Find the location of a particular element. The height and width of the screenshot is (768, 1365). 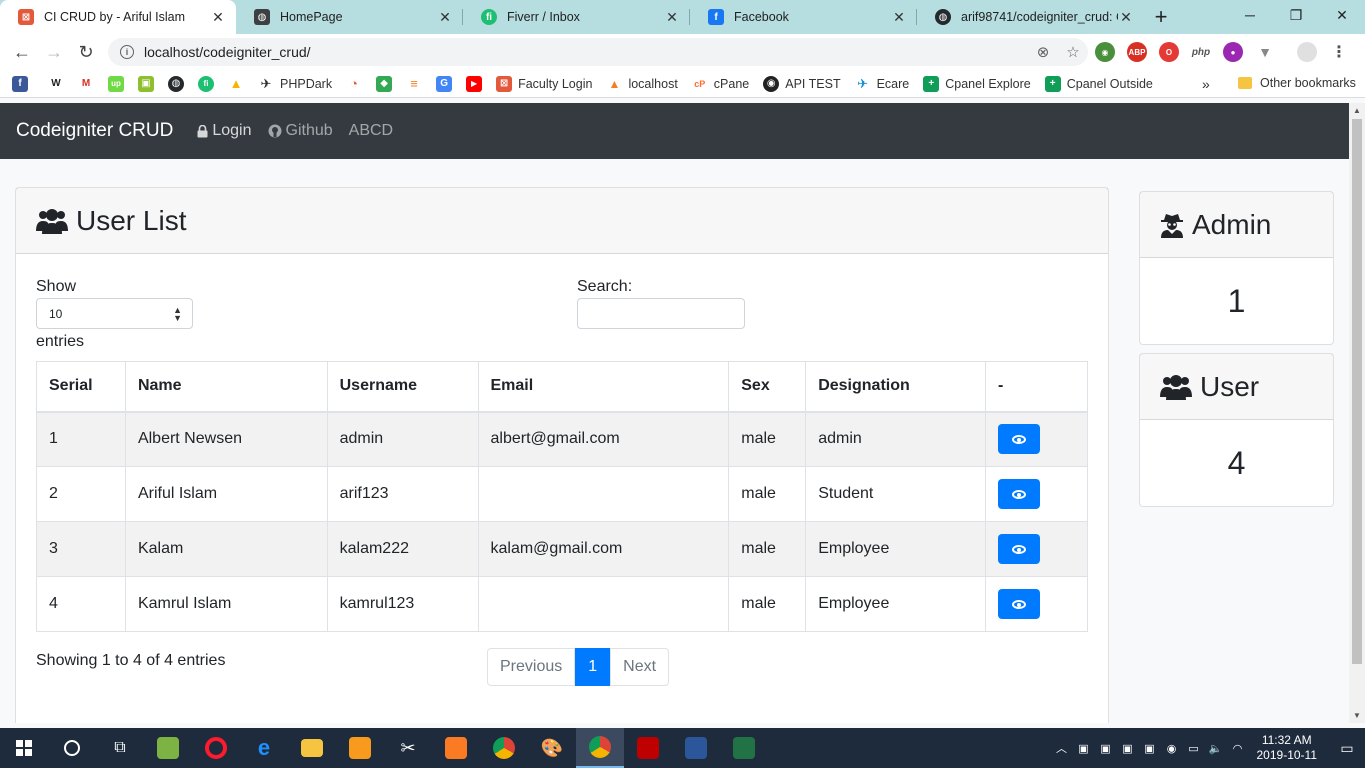

php-icon: php is located at coordinates (1201, 52).